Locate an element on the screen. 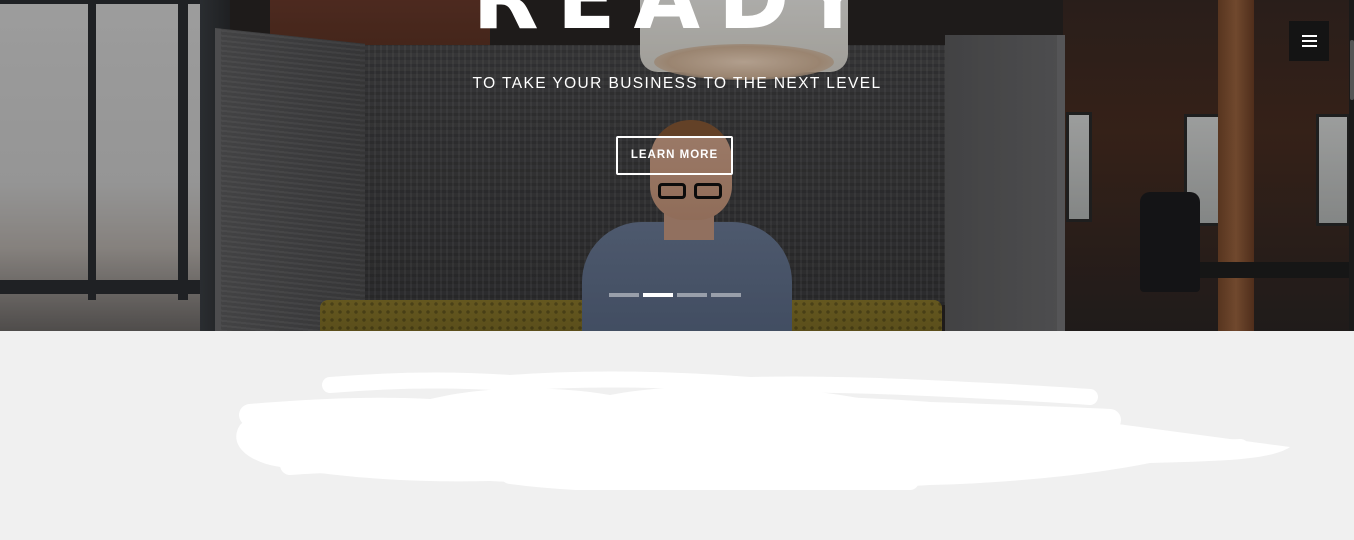 The width and height of the screenshot is (1354, 540). hero-subtitle: TO TAKE YOUR BUSINESS TO THE NEXT LEVEL is located at coordinates (677, 83).